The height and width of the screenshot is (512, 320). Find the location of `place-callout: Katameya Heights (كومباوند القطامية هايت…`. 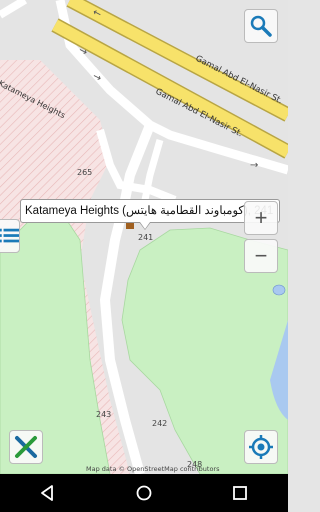

place-callout: Katameya Heights (كومباوند القطامية هايت… is located at coordinates (150, 211).